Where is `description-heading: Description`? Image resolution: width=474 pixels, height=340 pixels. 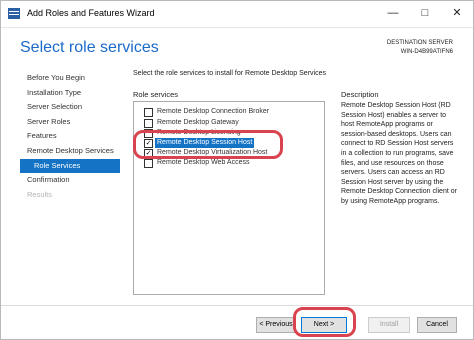 description-heading: Description is located at coordinates (360, 94).